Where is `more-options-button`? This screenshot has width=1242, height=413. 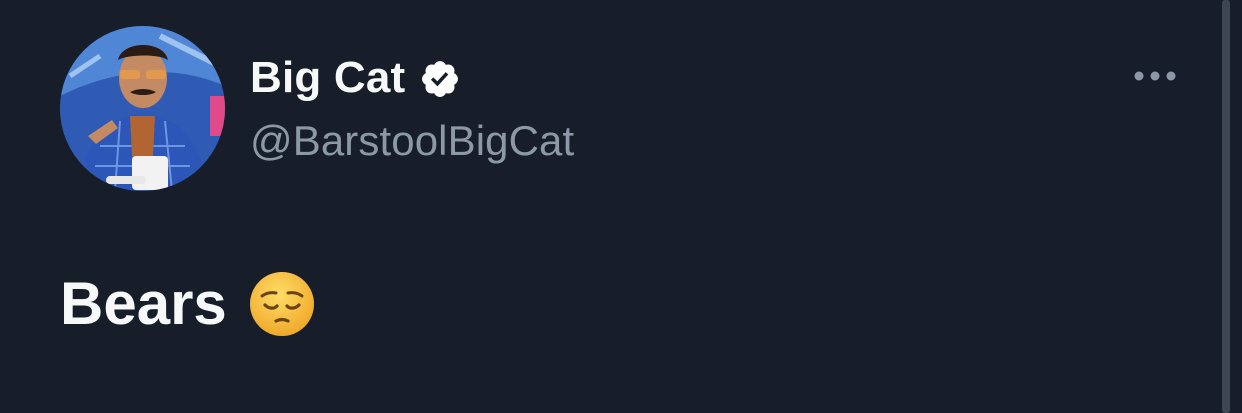 more-options-button is located at coordinates (1155, 78).